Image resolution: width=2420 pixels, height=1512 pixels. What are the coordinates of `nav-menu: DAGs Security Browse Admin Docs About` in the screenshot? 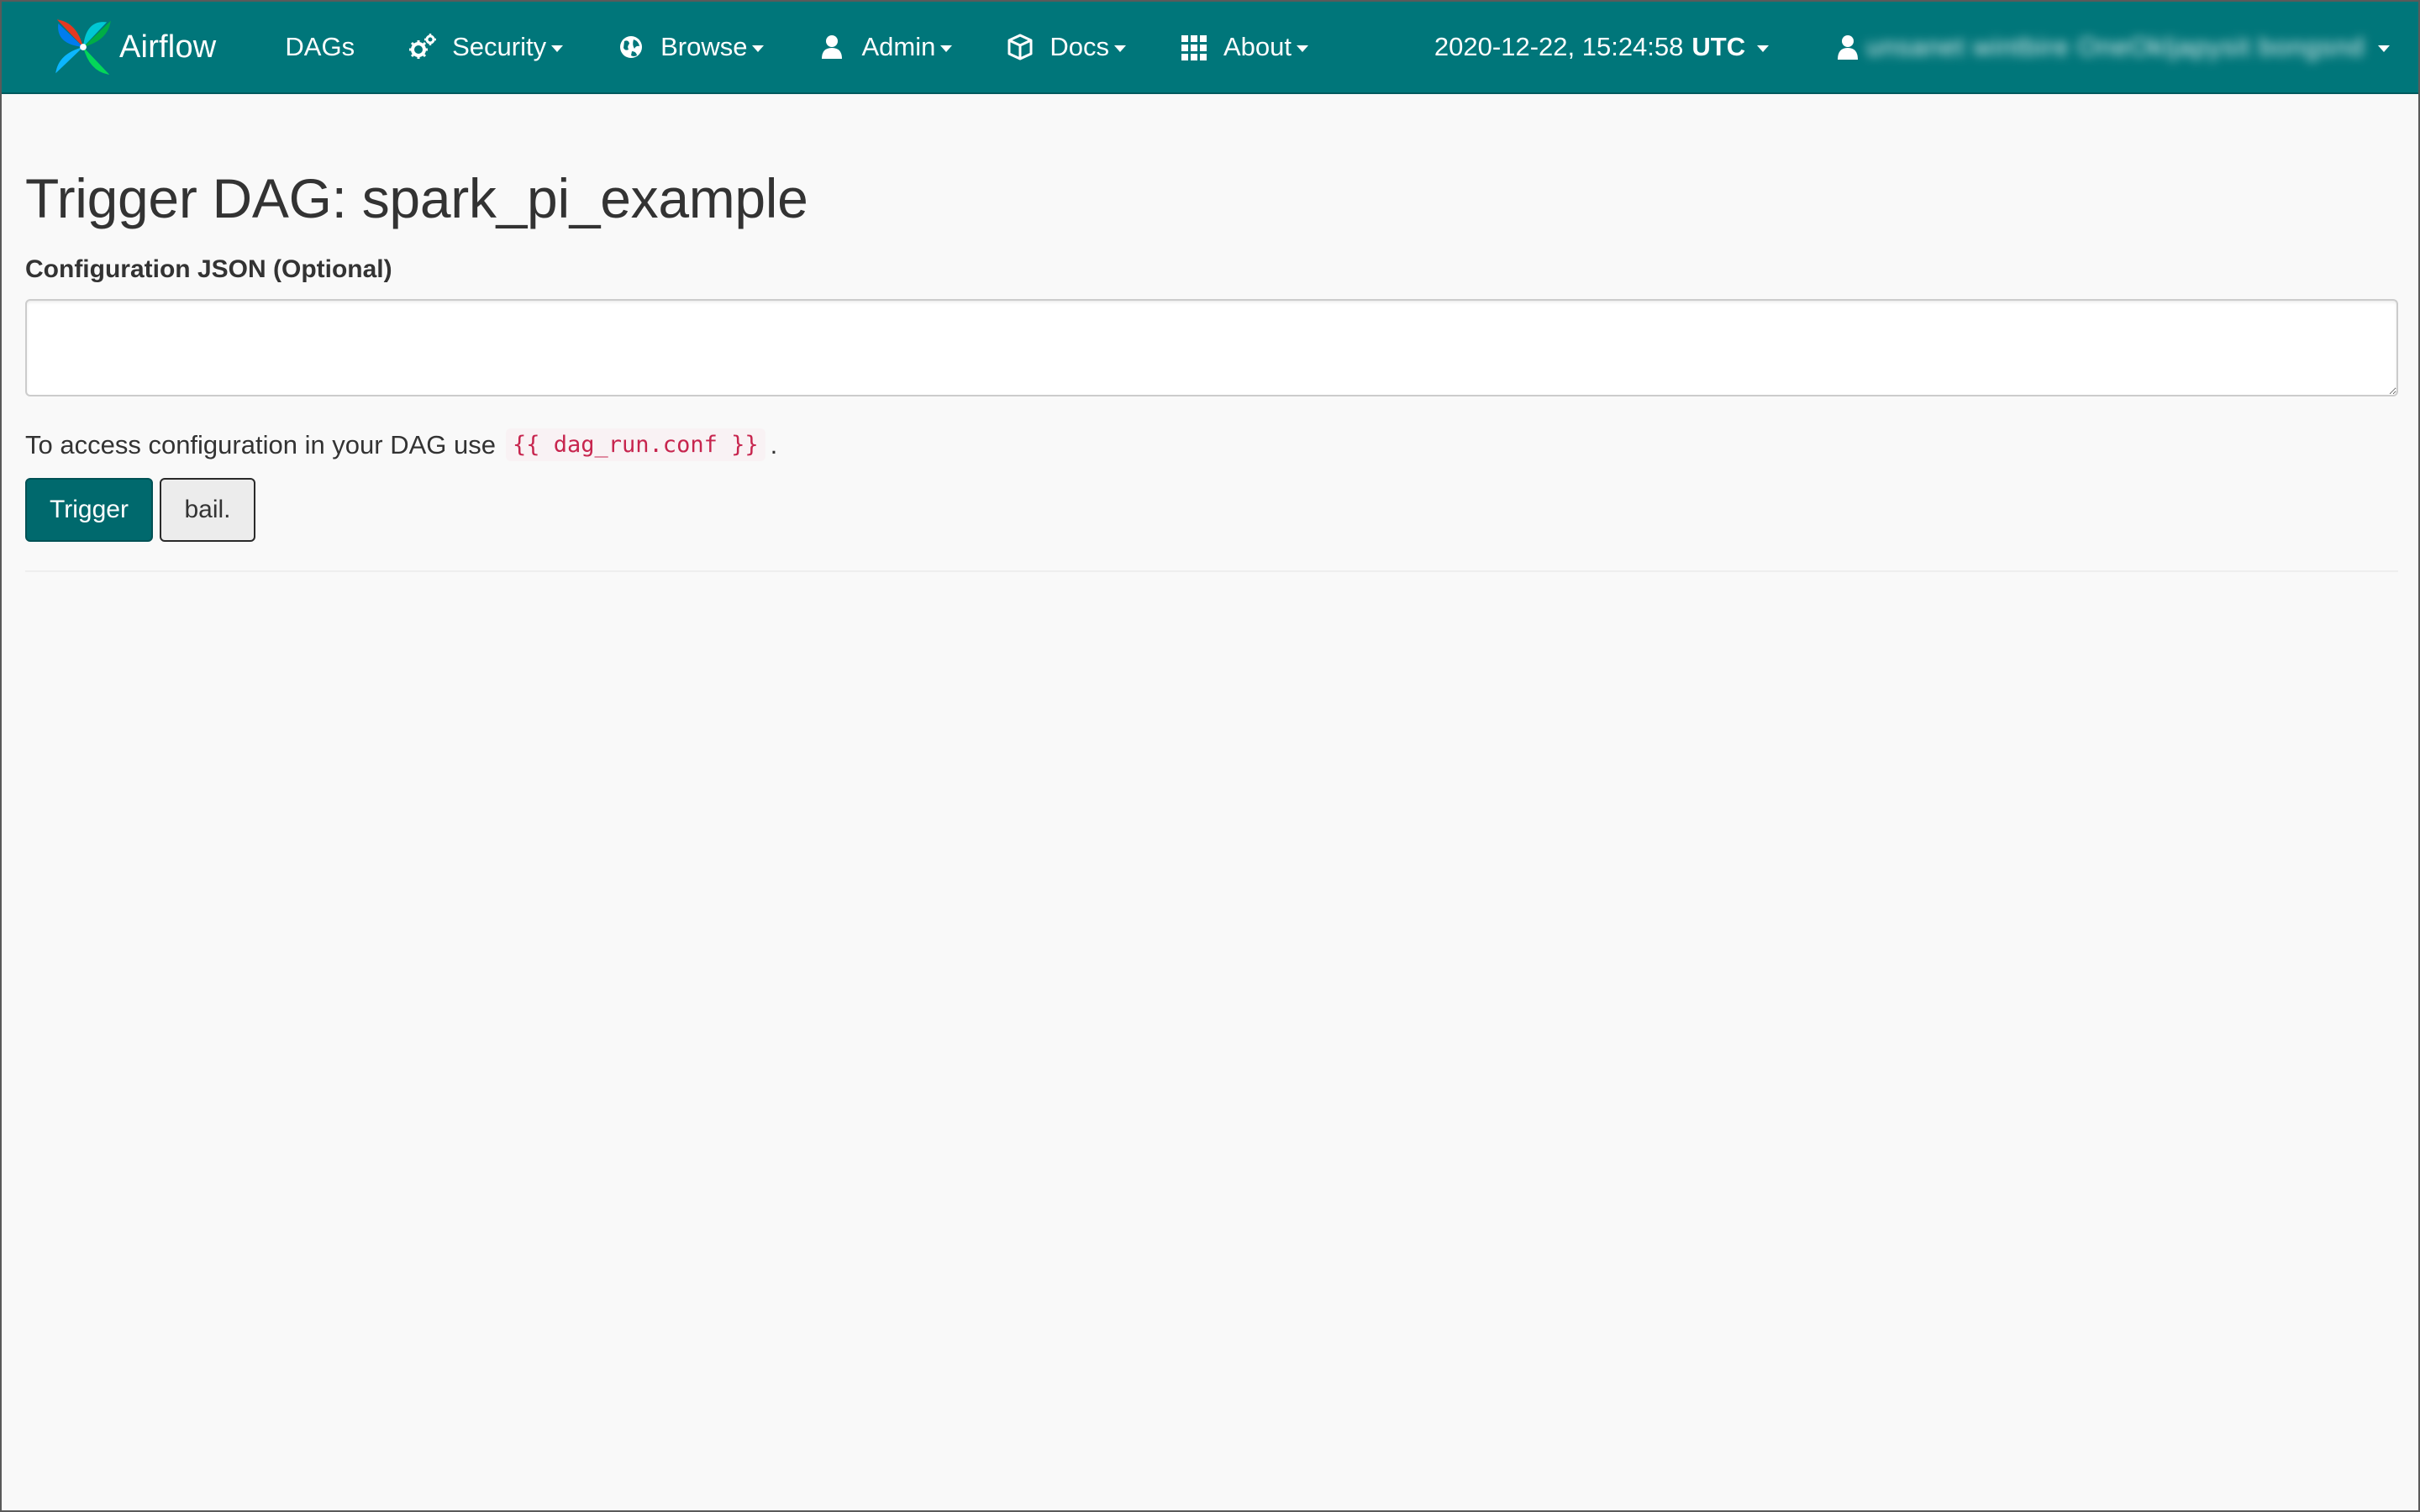 It's located at (796, 47).